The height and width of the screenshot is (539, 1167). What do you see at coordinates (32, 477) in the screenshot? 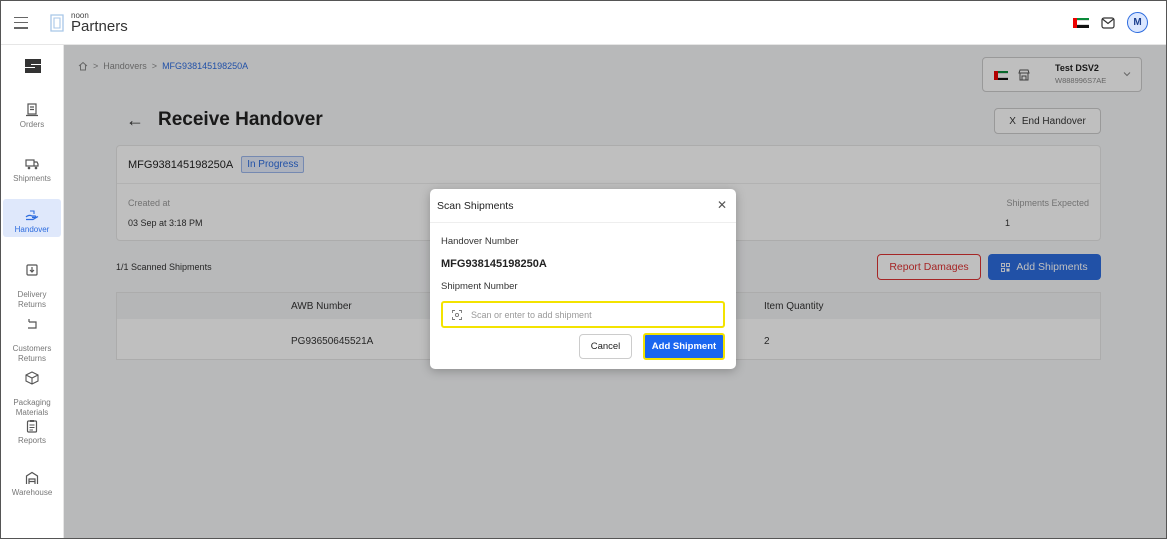
I see `warehouse-icon` at bounding box center [32, 477].